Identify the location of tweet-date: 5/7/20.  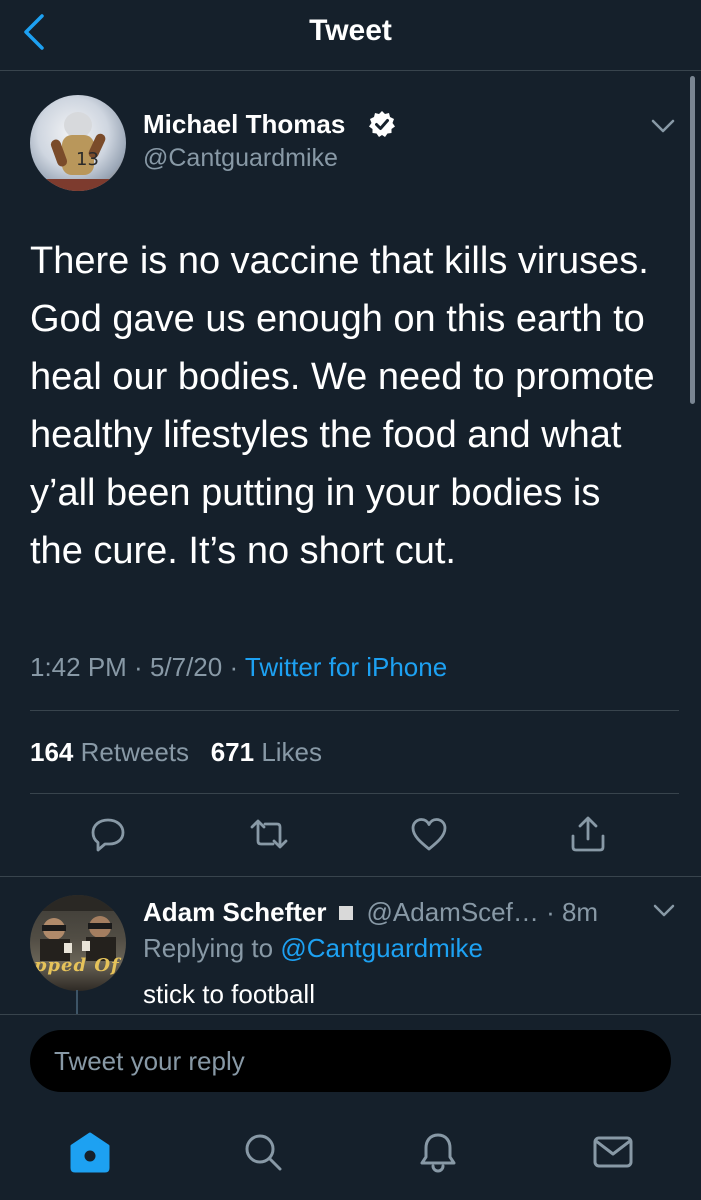
(186, 667).